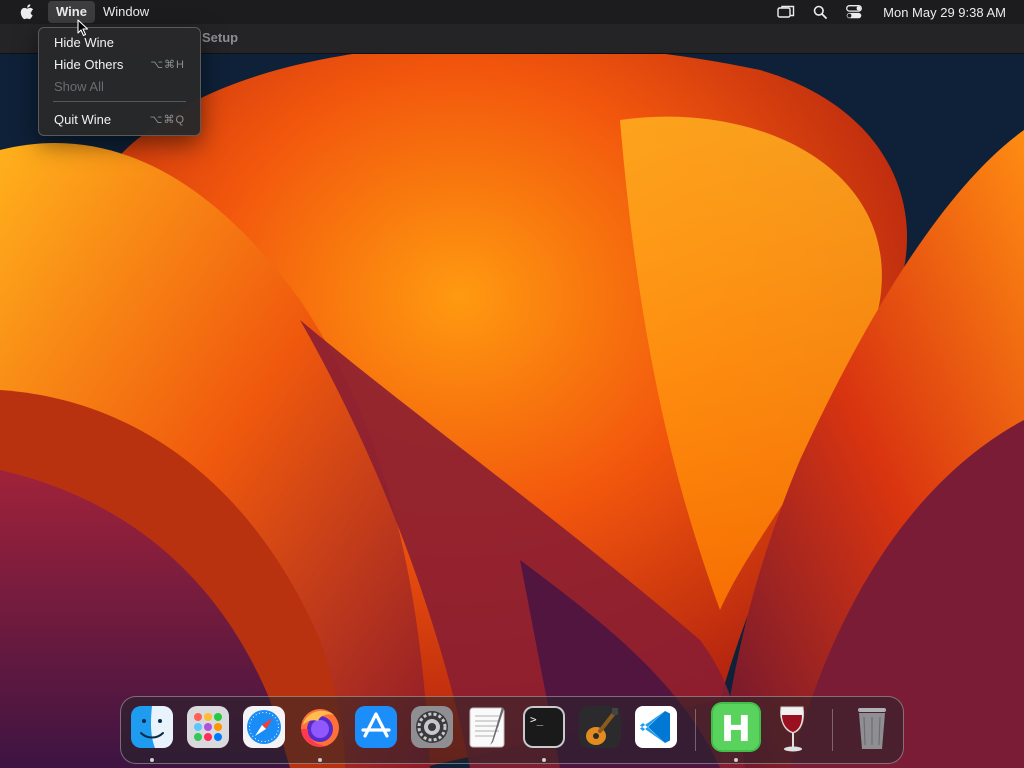  Describe the element at coordinates (600, 727) in the screenshot. I see `garageband-icon` at that location.